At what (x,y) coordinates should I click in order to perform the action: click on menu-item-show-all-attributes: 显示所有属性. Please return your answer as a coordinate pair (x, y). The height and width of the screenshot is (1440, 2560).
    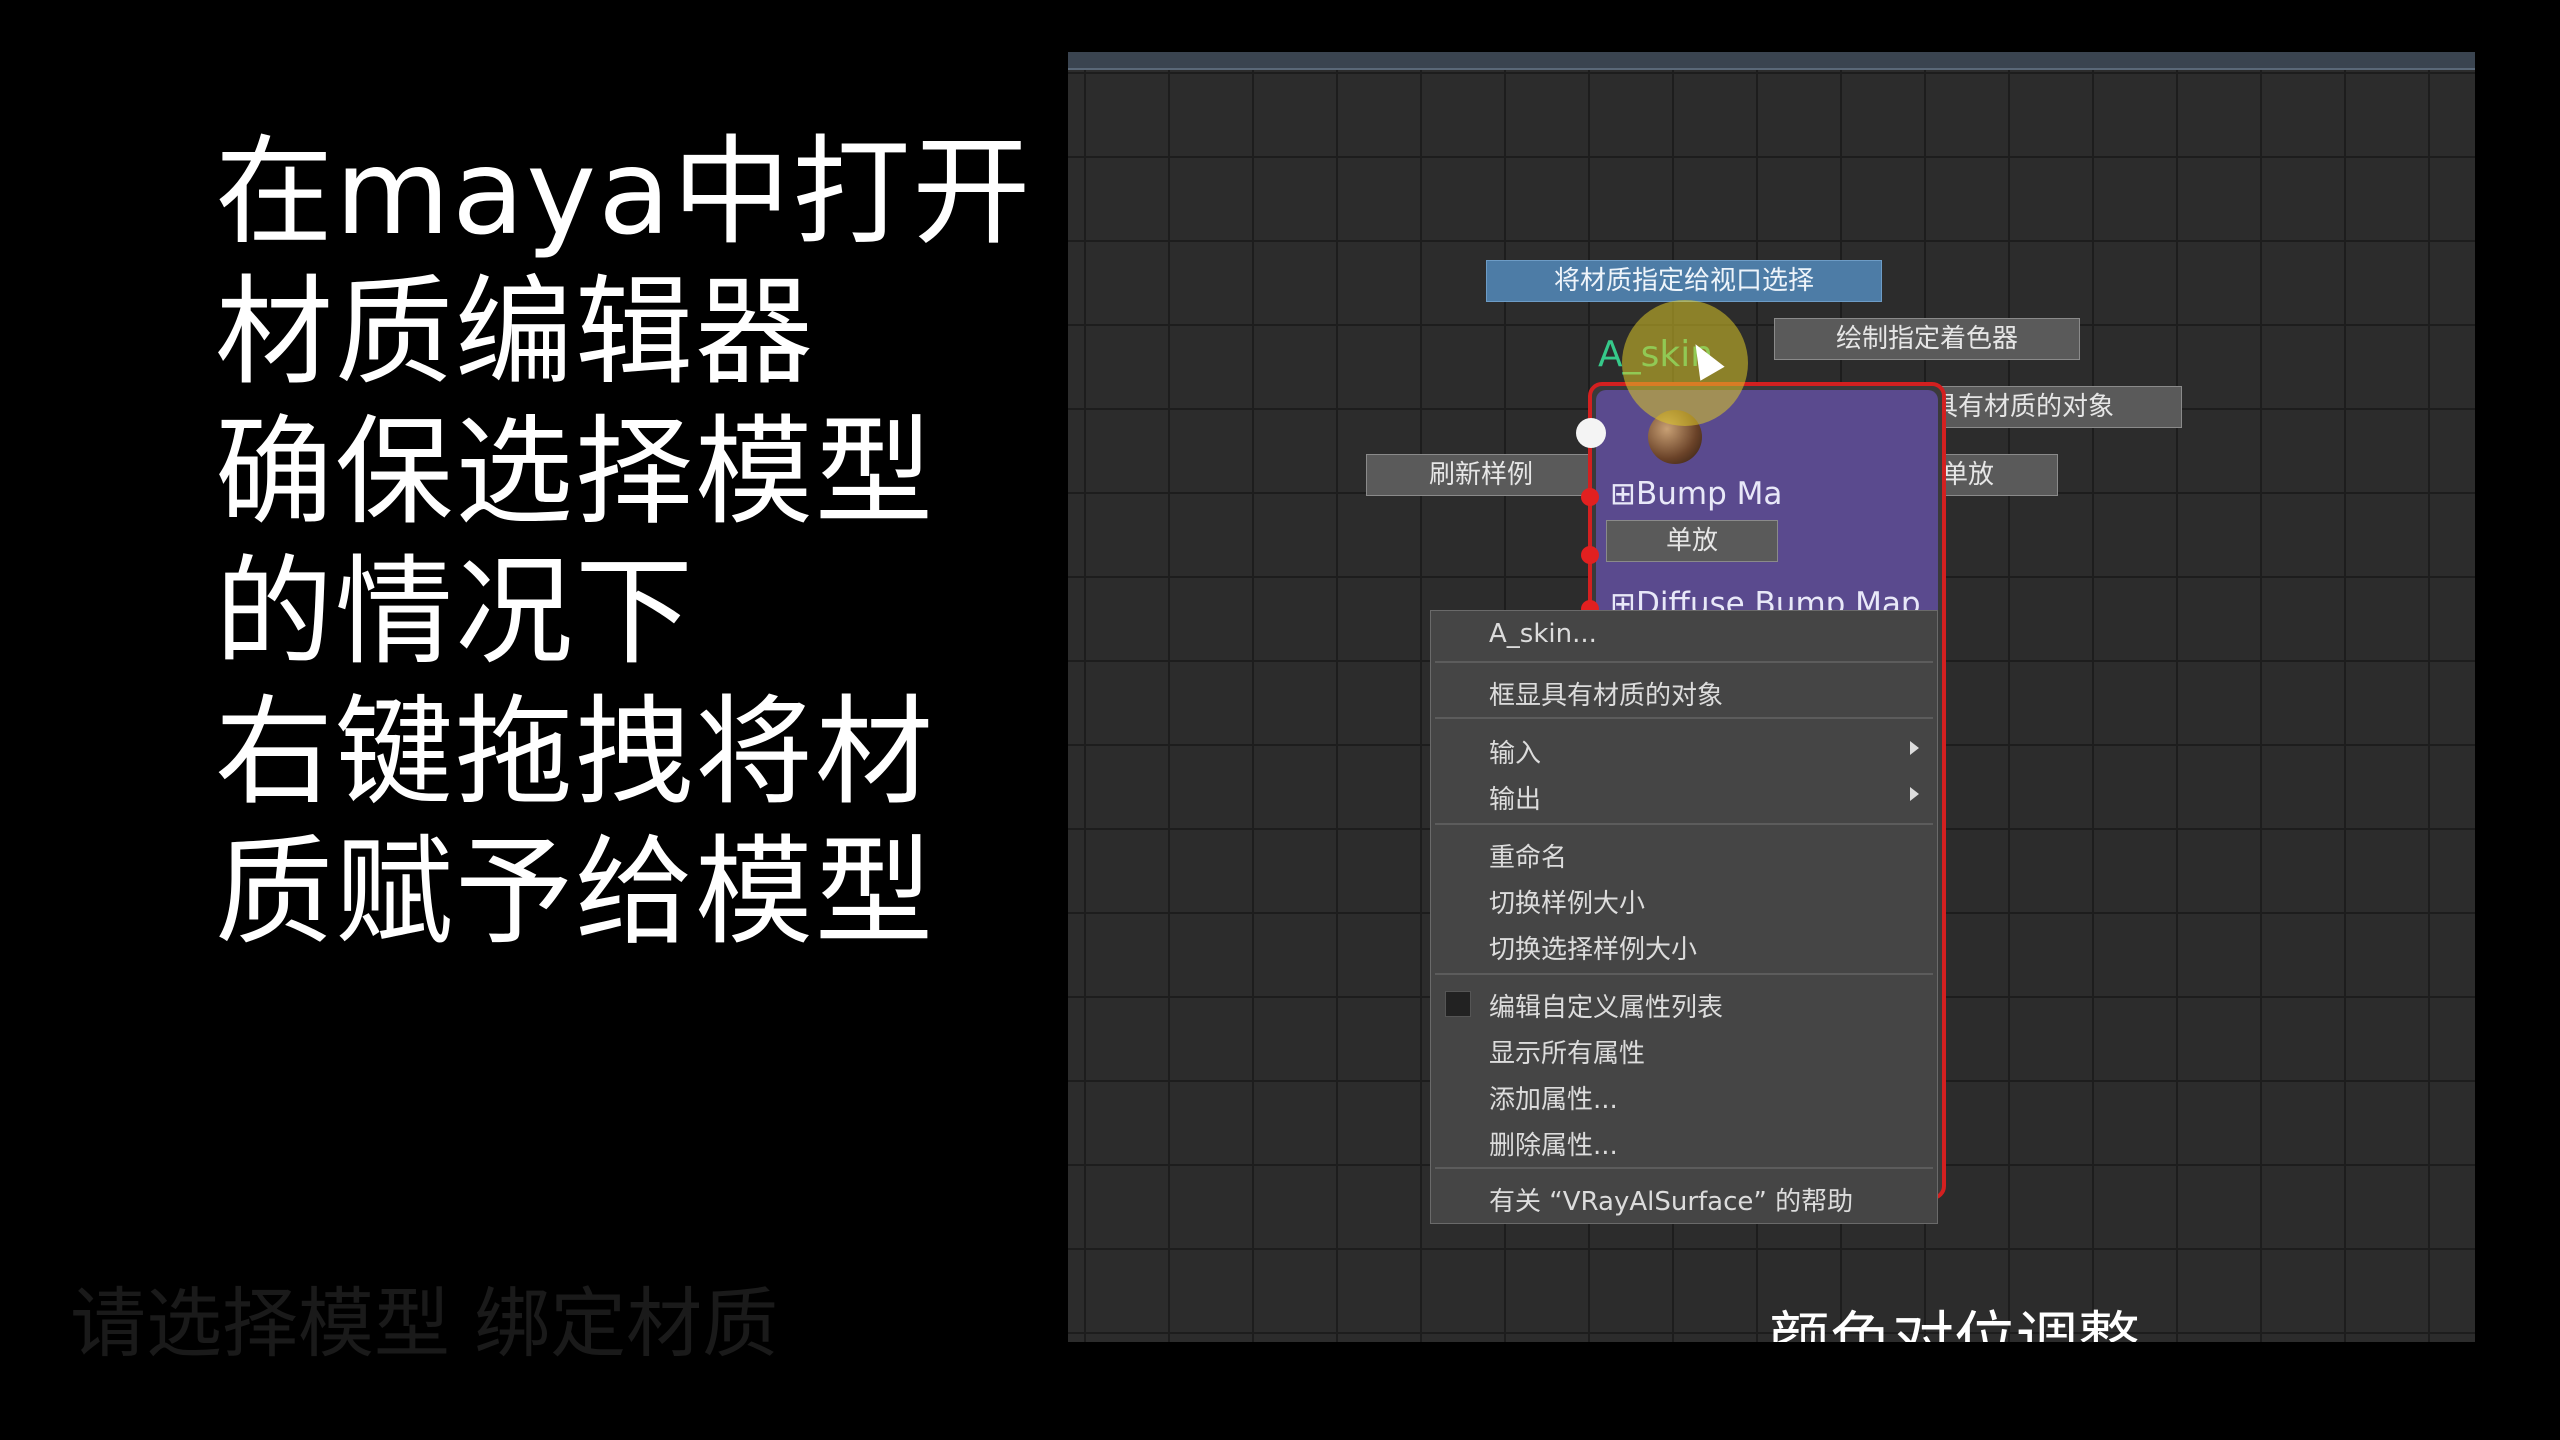
    Looking at the image, I should click on (1567, 1051).